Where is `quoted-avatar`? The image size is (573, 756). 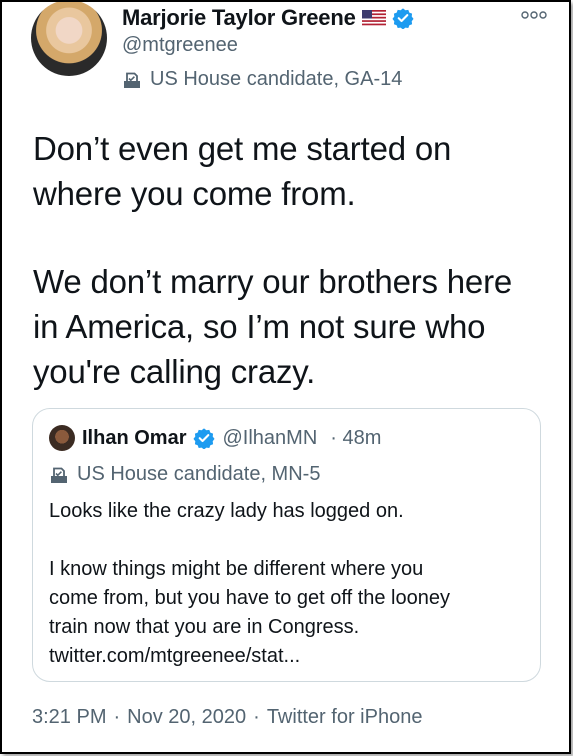
quoted-avatar is located at coordinates (62, 438).